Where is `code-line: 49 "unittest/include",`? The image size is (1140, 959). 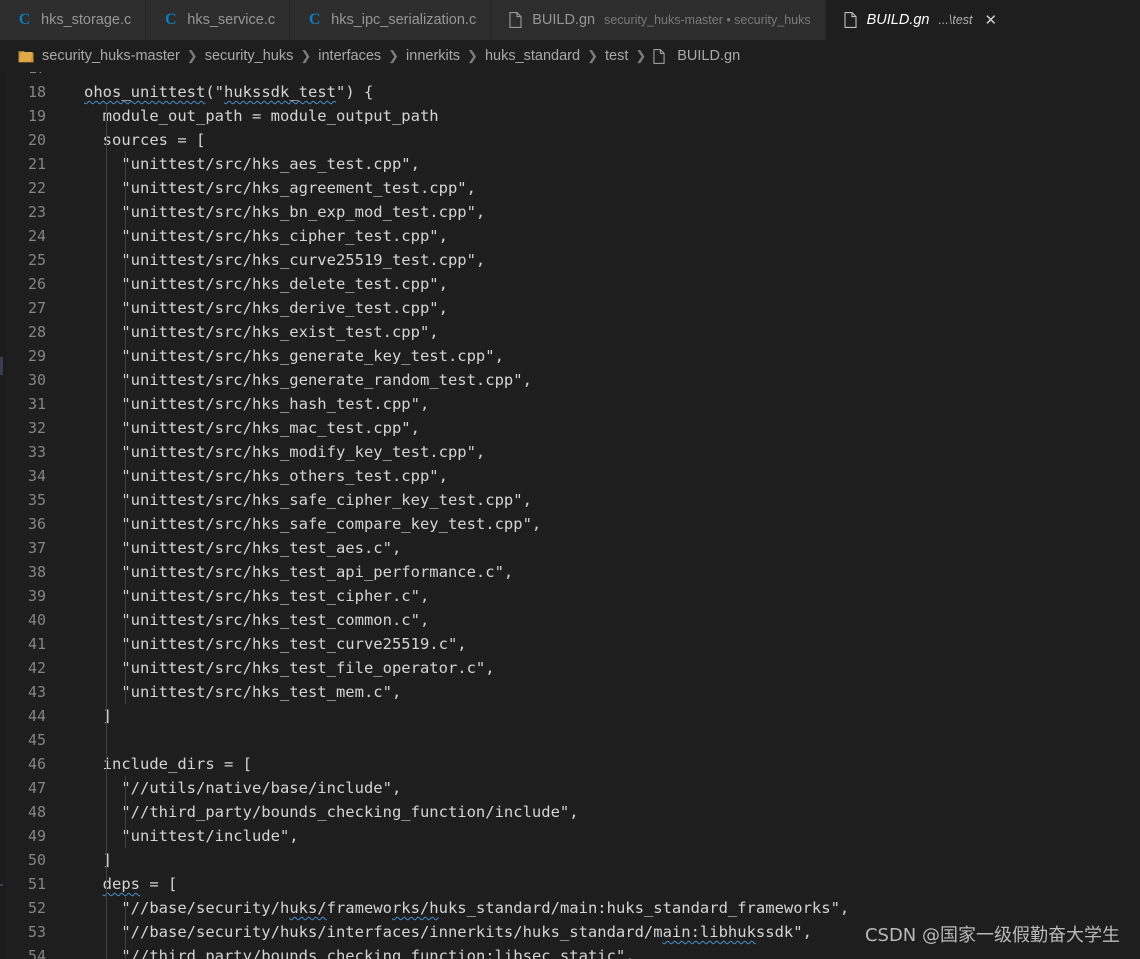 code-line: 49 "unittest/include", is located at coordinates (570, 836).